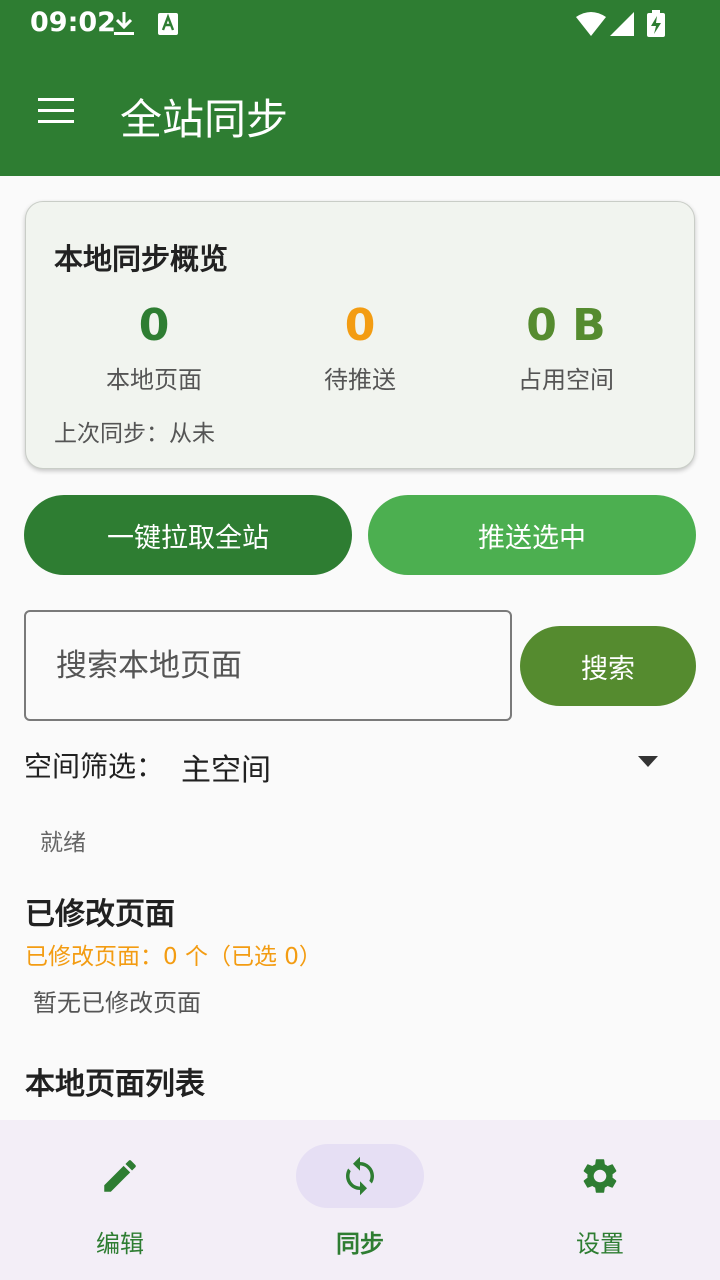 The width and height of the screenshot is (720, 1280). I want to click on nav-item-settings: 设置, so click(600, 1200).